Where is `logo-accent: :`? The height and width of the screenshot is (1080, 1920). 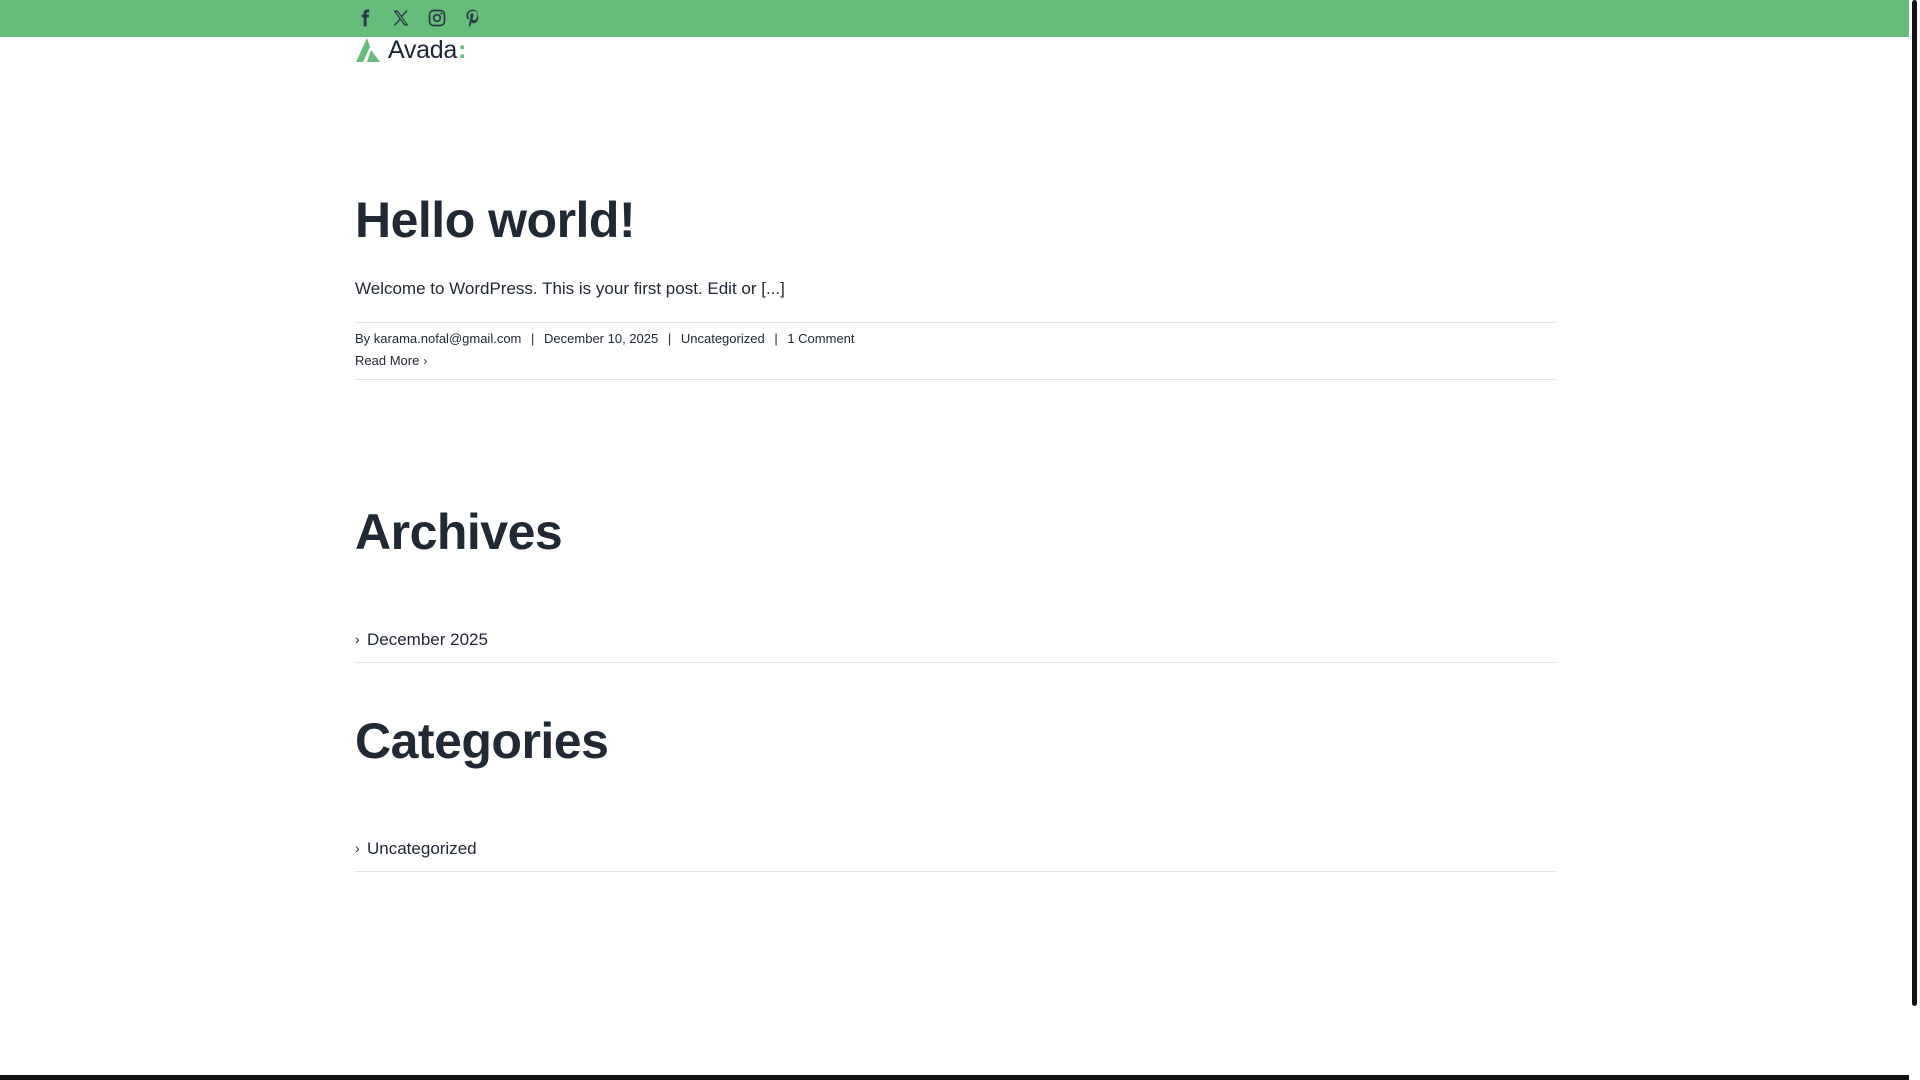
logo-accent: : is located at coordinates (462, 50).